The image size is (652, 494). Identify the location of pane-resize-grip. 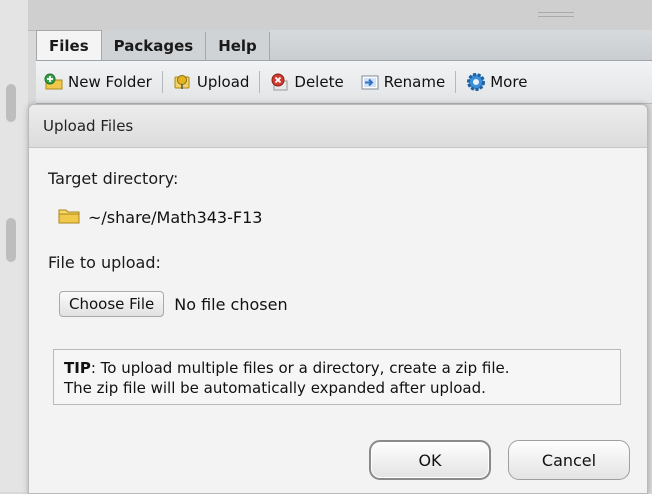
(556, 14).